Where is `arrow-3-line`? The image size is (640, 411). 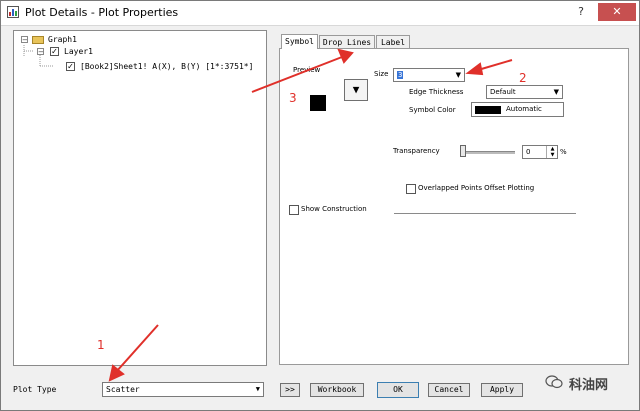 arrow-3-line is located at coordinates (297, 74).